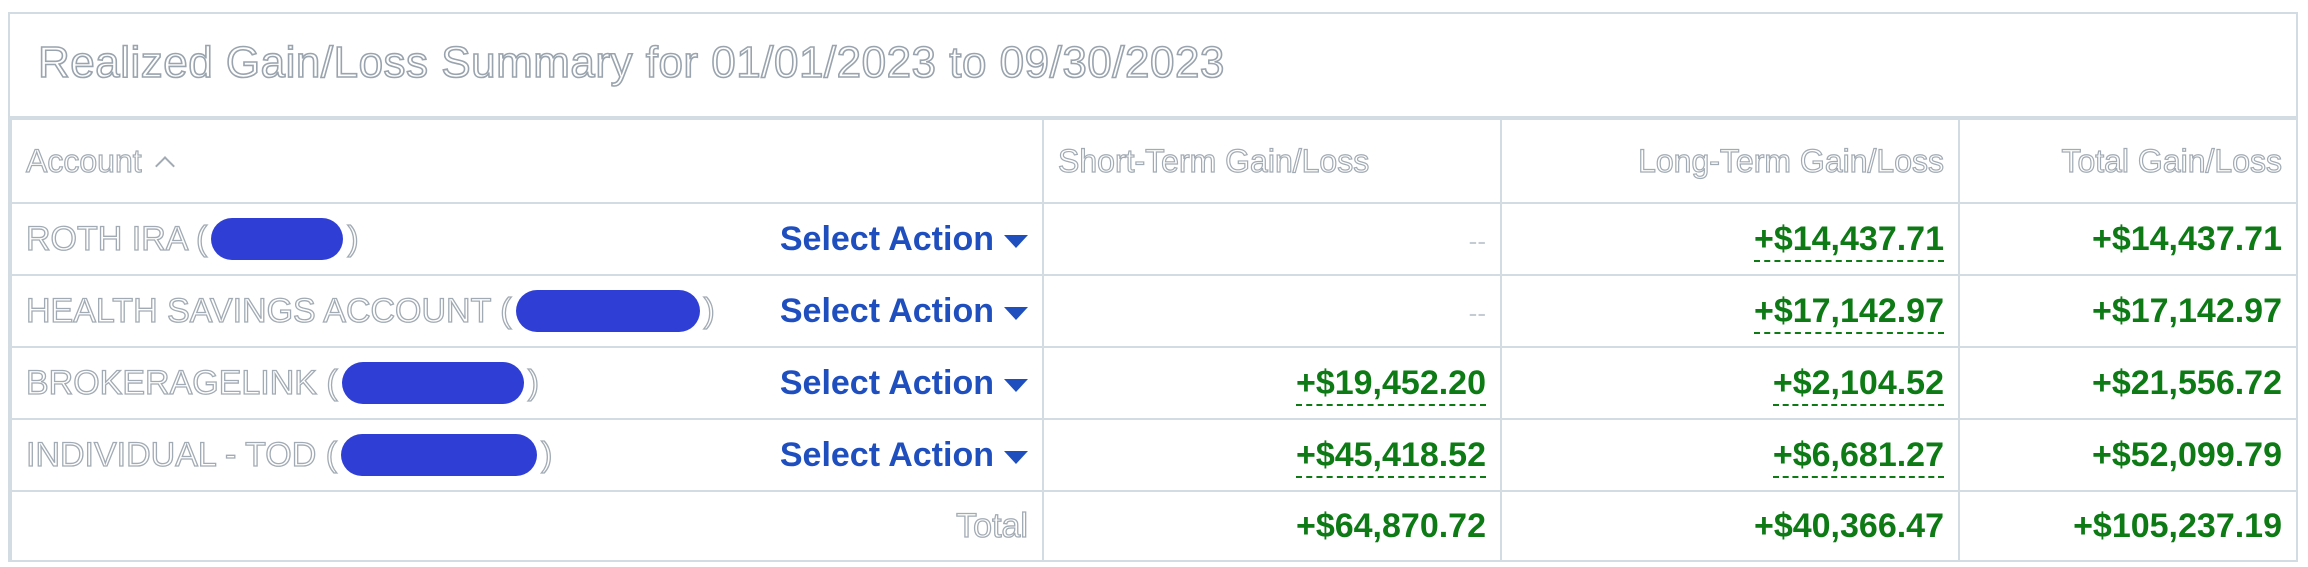 The width and height of the screenshot is (2308, 567). What do you see at coordinates (2186, 454) in the screenshot?
I see `total-value: +$52,099.79` at bounding box center [2186, 454].